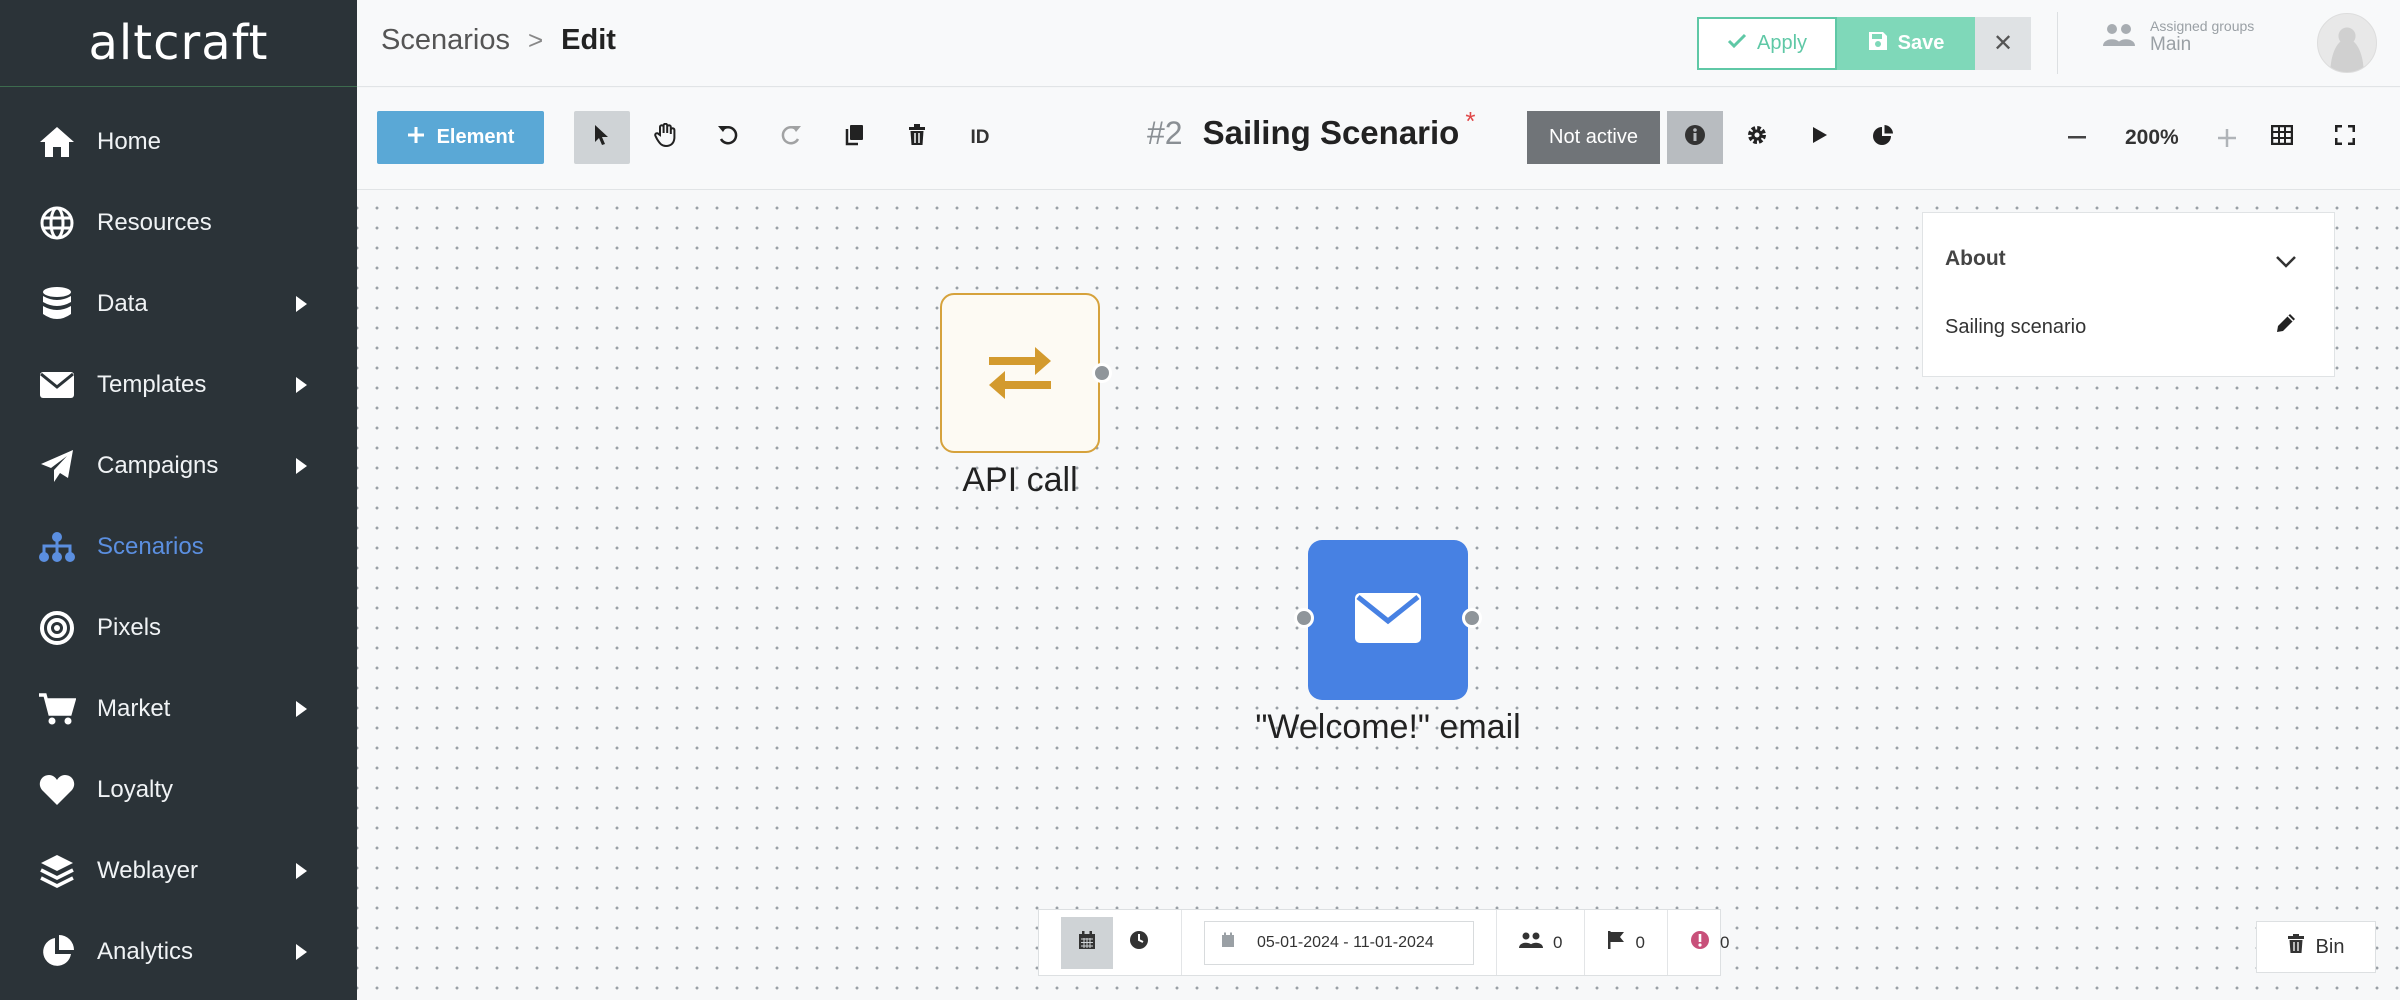  I want to click on sidebar-item-pixels: Pixels, so click(178, 628).